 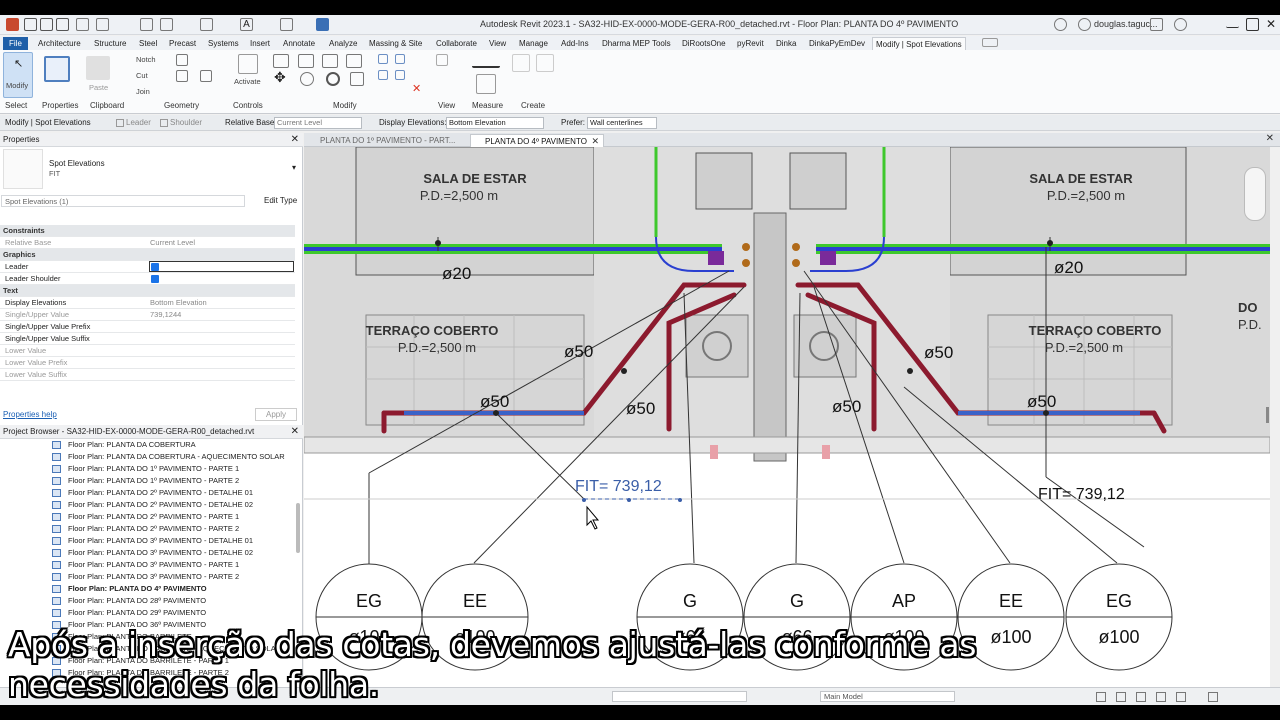 I want to click on tab-architecture: Architecture, so click(x=59, y=43).